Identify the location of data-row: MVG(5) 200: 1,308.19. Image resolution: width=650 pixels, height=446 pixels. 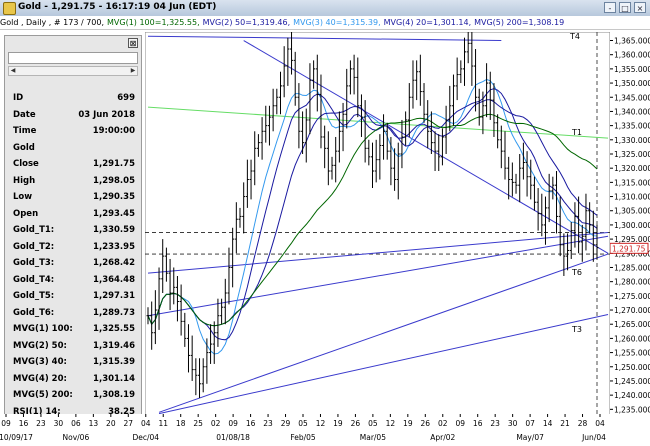
(73, 395).